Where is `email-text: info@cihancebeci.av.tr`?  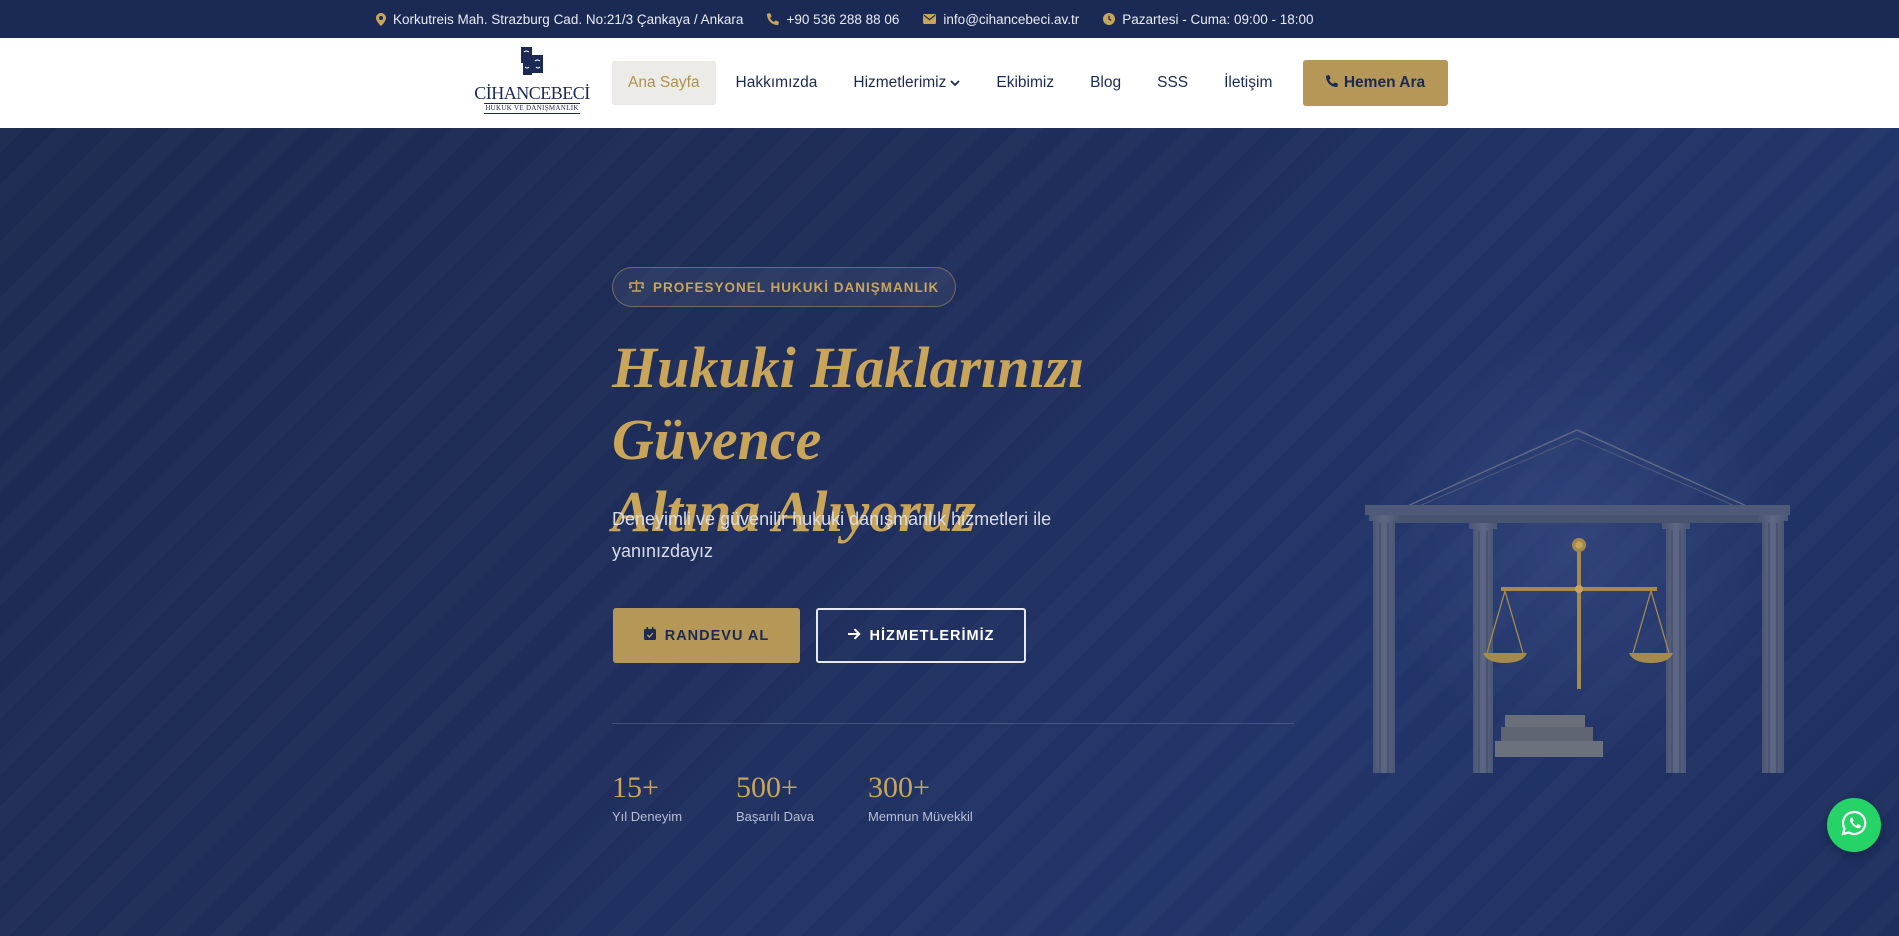
email-text: info@cihancebeci.av.tr is located at coordinates (1011, 19).